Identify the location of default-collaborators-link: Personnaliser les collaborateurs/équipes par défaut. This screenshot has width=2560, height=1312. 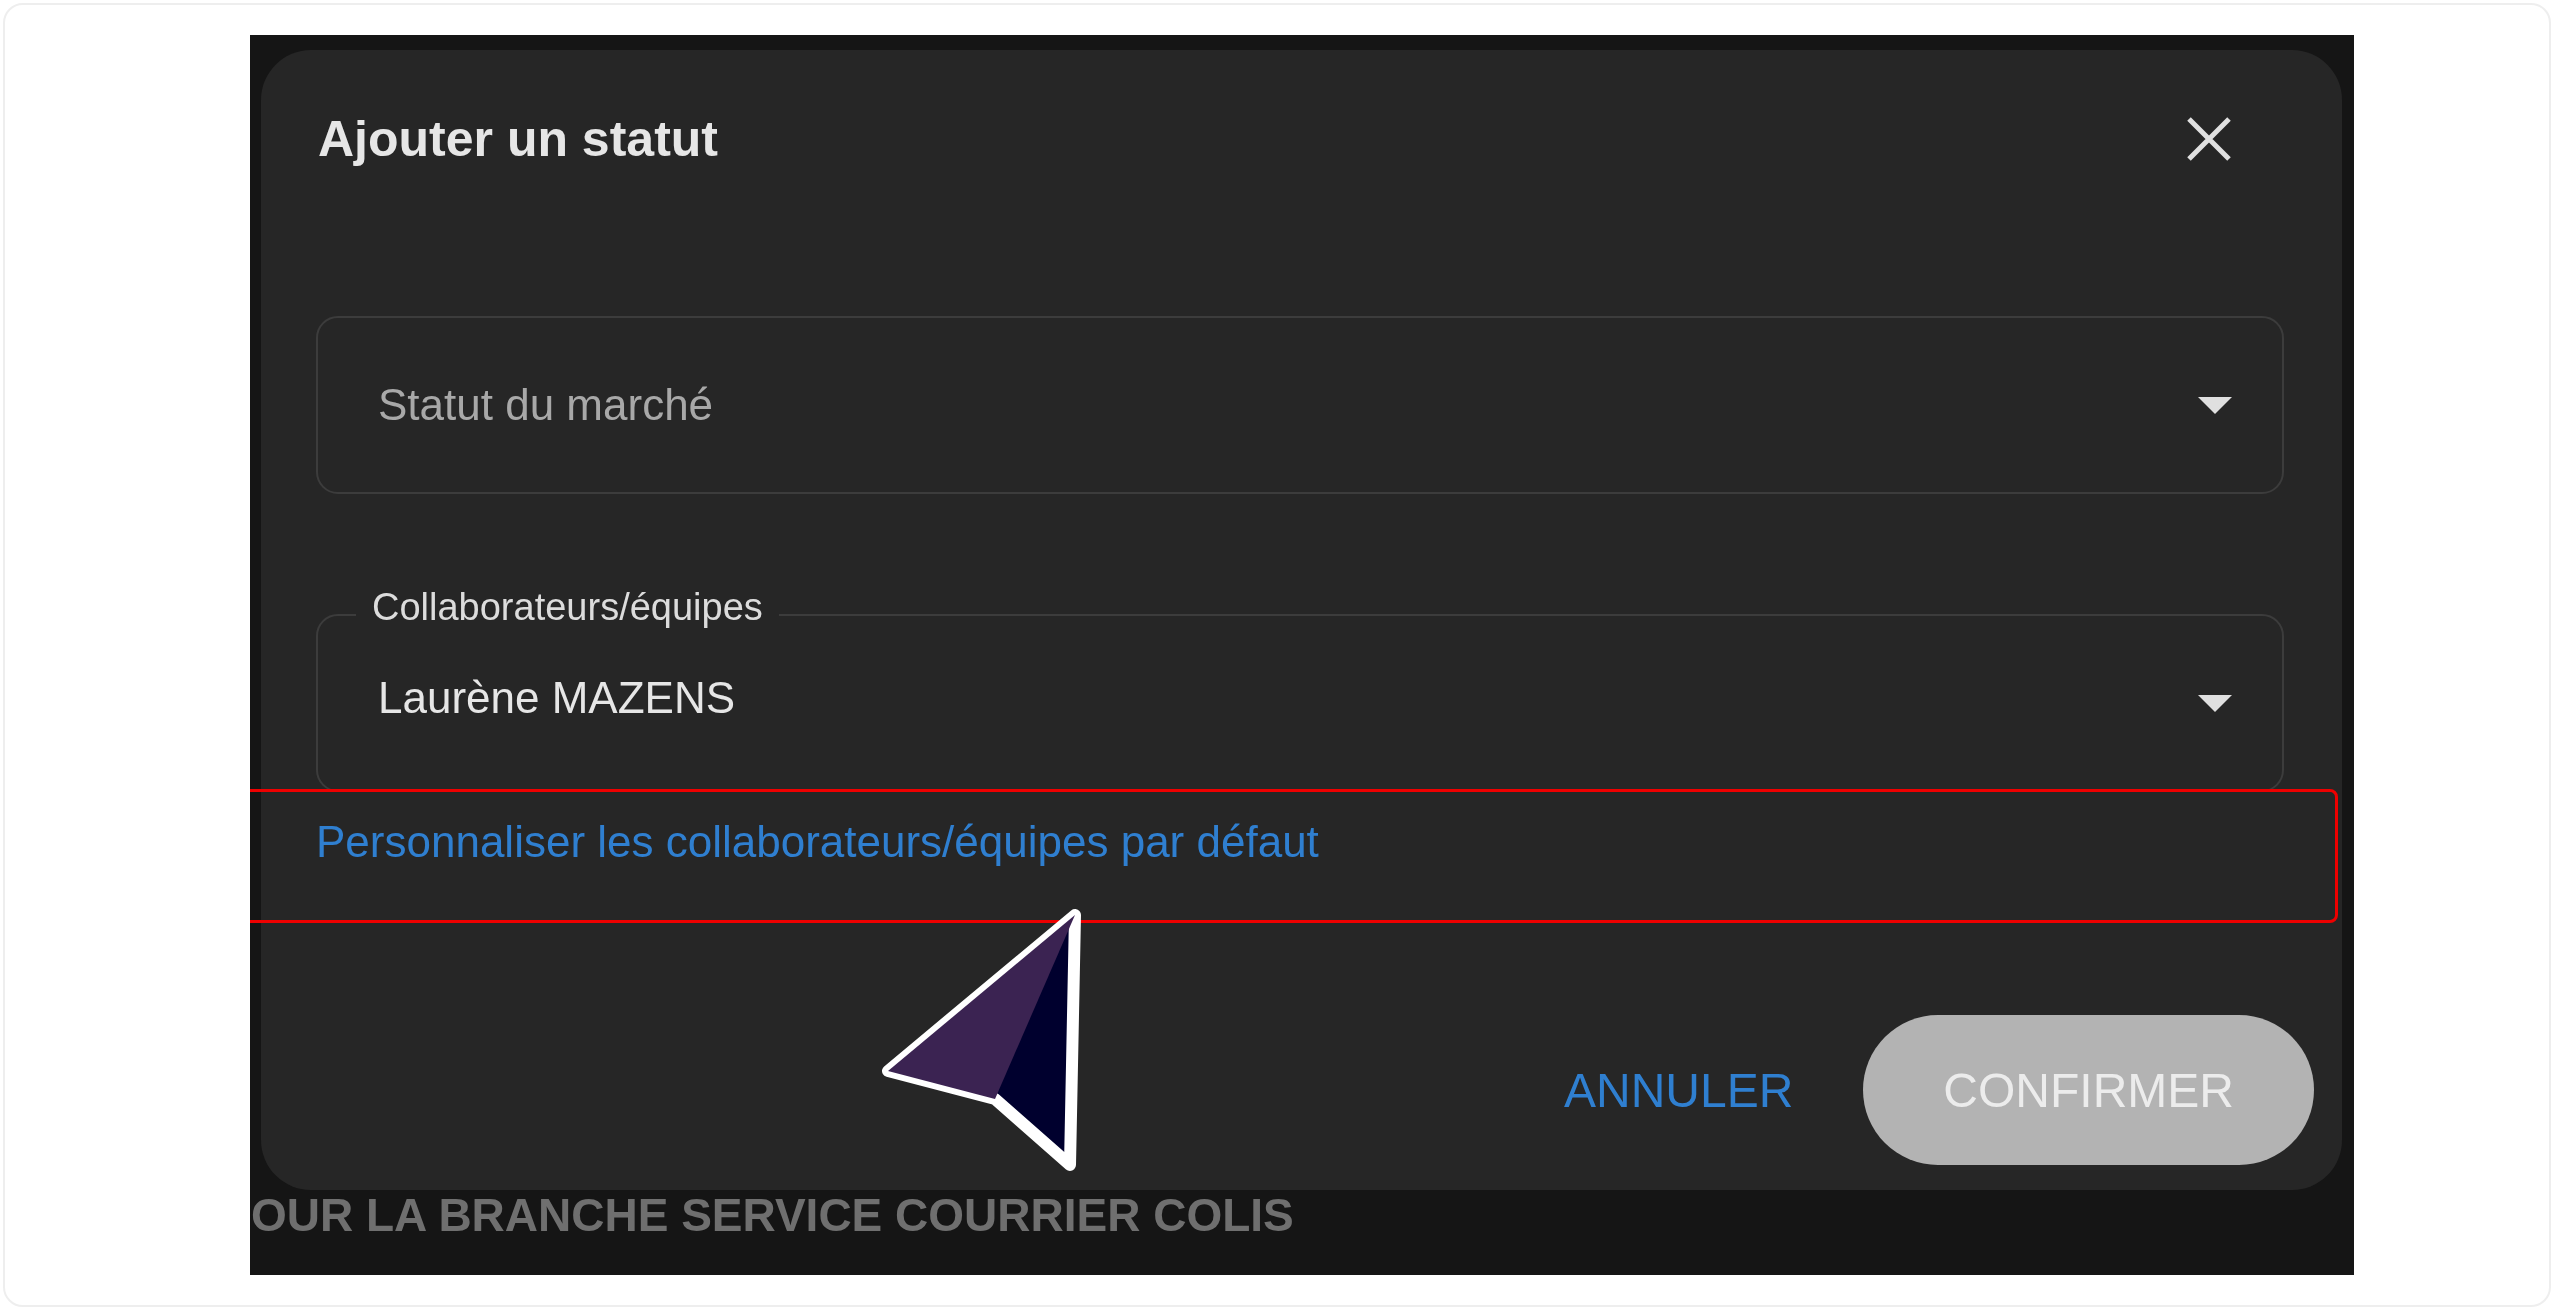
(817, 841).